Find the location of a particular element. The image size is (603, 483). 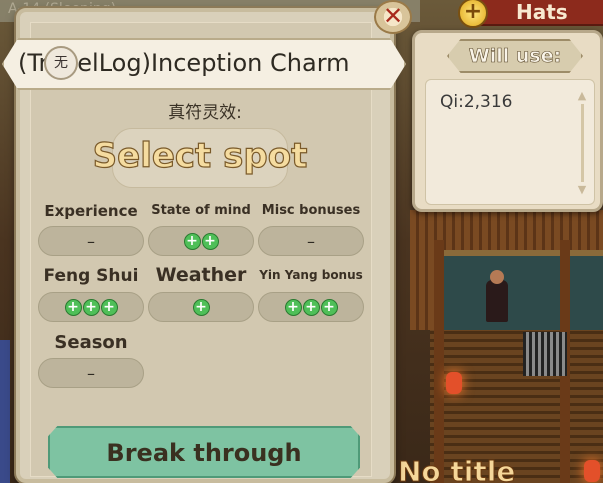

experience-label: Experience is located at coordinates (91, 211).